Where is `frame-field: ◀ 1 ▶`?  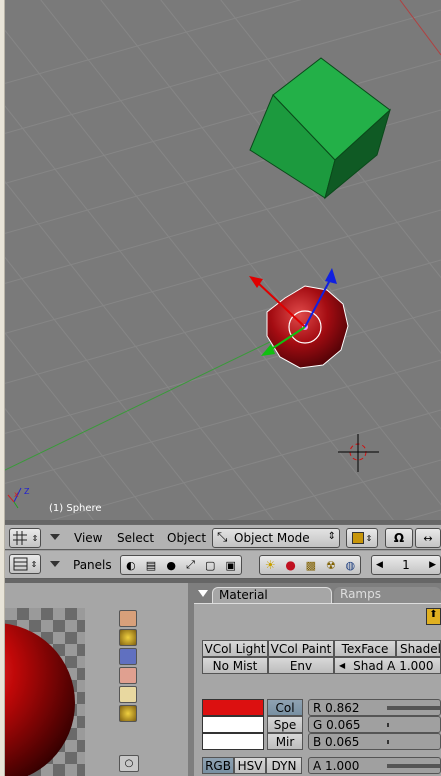 frame-field: ◀ 1 ▶ is located at coordinates (406, 565).